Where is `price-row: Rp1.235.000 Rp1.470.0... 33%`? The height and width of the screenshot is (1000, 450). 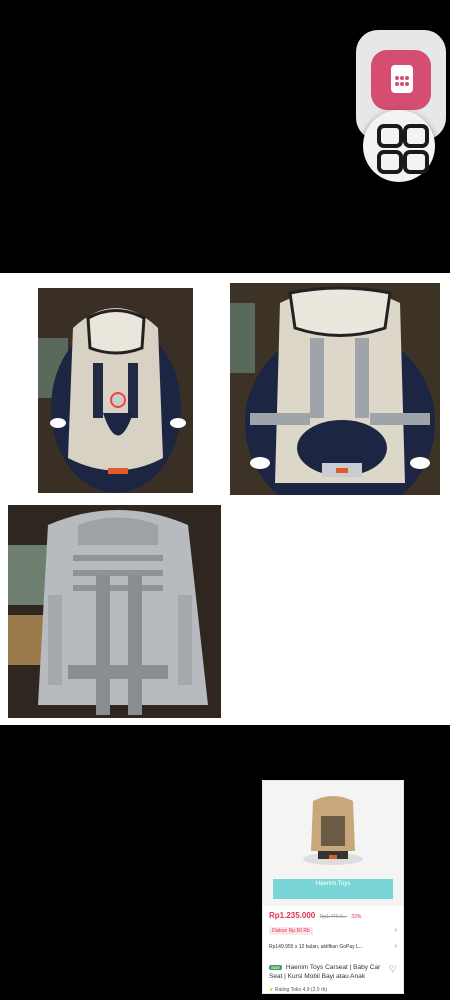 price-row: Rp1.235.000 Rp1.470.0... 33% is located at coordinates (334, 917).